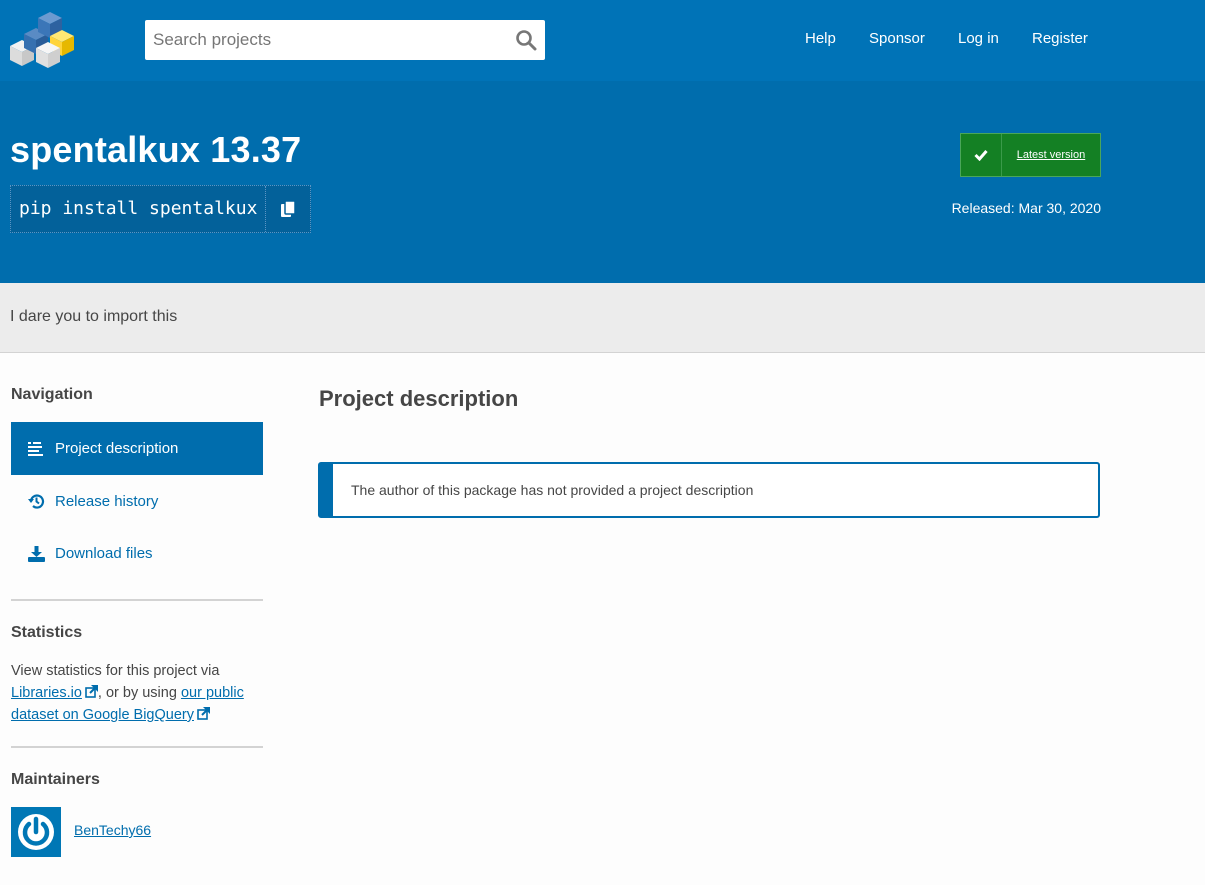 Image resolution: width=1205 pixels, height=885 pixels. Describe the element at coordinates (36, 554) in the screenshot. I see `download-icon` at that location.